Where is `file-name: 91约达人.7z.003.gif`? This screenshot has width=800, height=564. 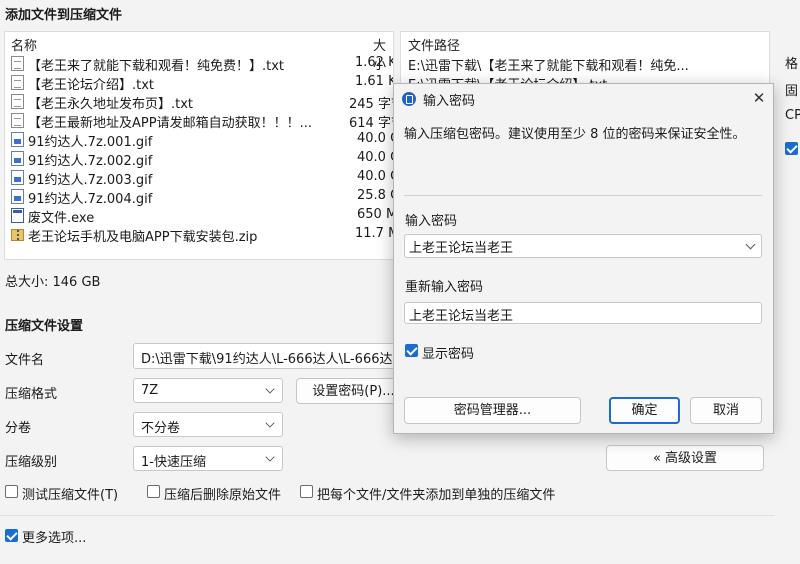
file-name: 91约达人.7z.003.gif is located at coordinates (90, 180).